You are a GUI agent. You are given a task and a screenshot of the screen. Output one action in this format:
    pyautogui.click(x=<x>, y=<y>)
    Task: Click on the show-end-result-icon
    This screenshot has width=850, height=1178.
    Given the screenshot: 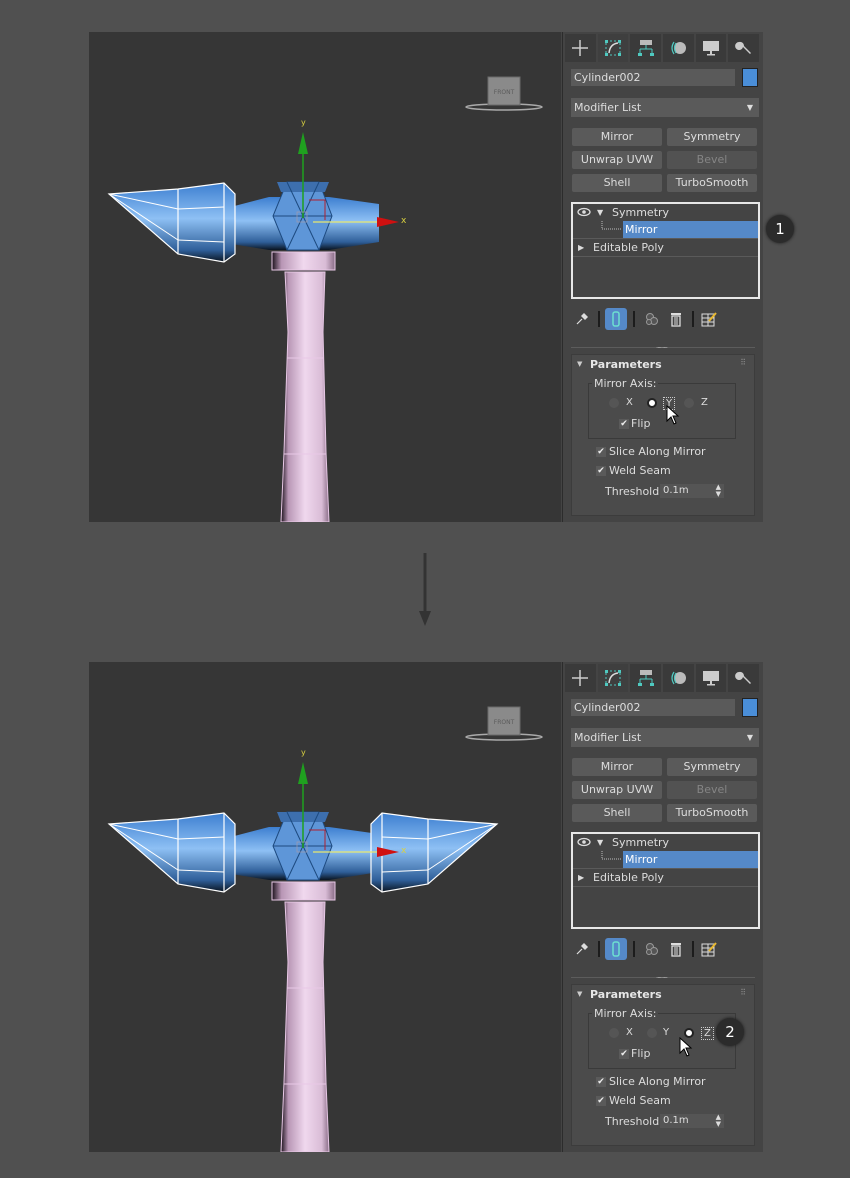 What is the action you would take?
    pyautogui.click(x=616, y=949)
    